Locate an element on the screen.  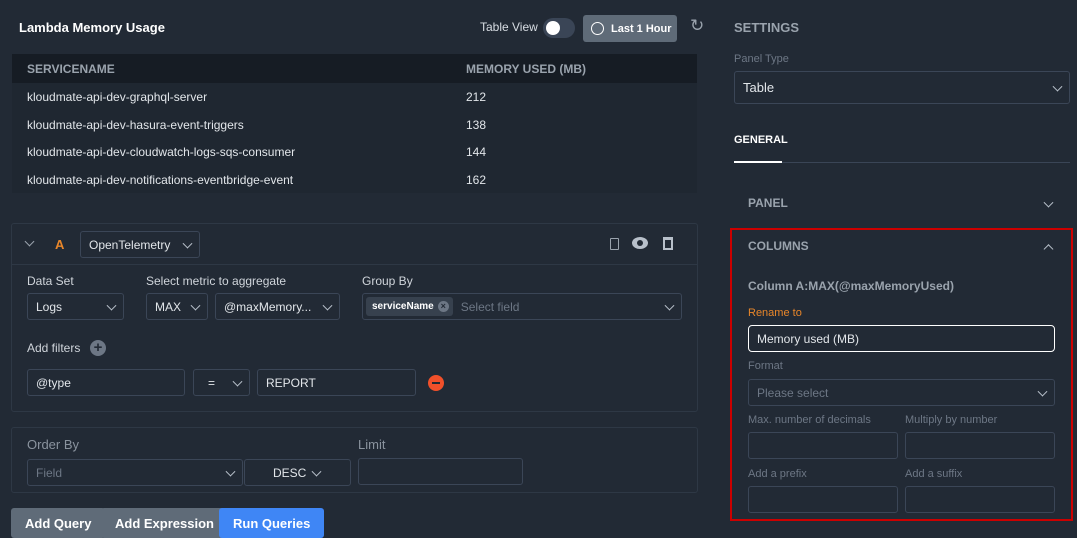
multiply-label: Multiply by number is located at coordinates (951, 420).